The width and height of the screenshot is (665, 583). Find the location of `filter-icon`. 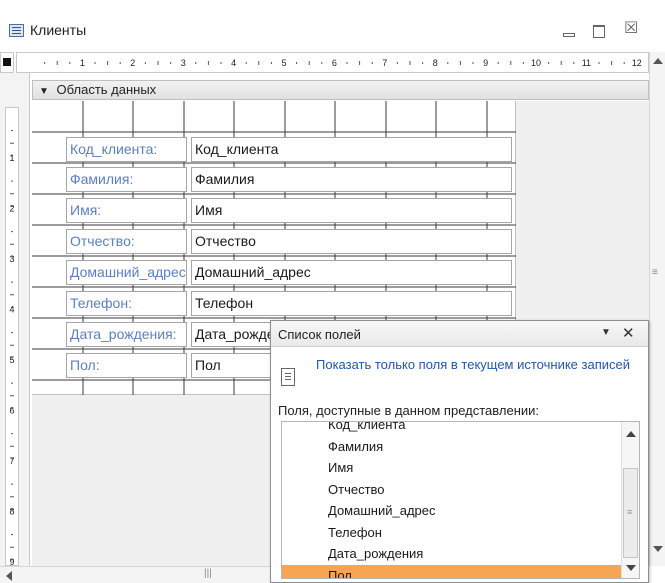

filter-icon is located at coordinates (288, 377).